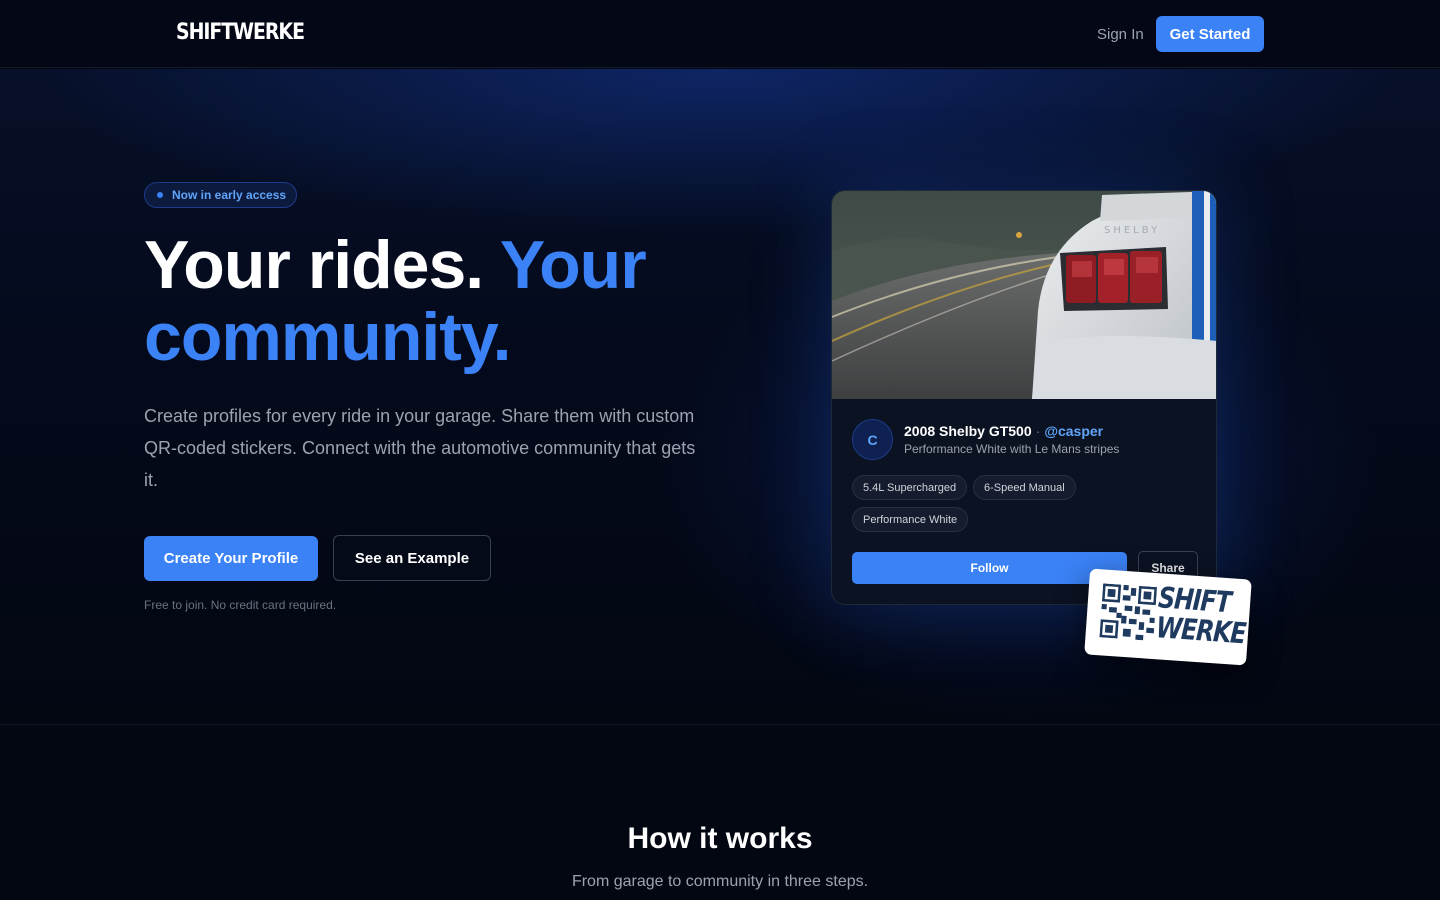 This screenshot has height=900, width=1440. I want to click on spec-chip: 5.4L Supercharged, so click(910, 487).